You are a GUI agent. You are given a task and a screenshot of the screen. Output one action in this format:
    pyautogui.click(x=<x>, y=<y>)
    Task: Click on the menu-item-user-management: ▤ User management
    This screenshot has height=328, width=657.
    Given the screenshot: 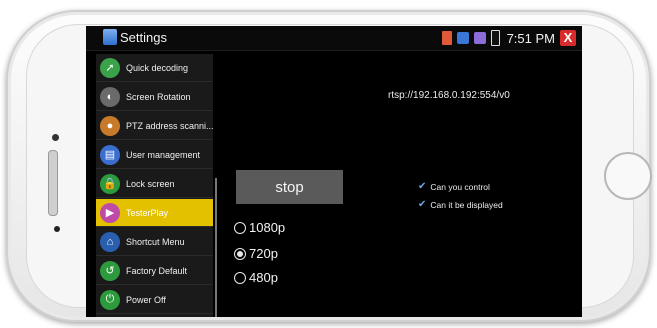 What is the action you would take?
    pyautogui.click(x=154, y=155)
    